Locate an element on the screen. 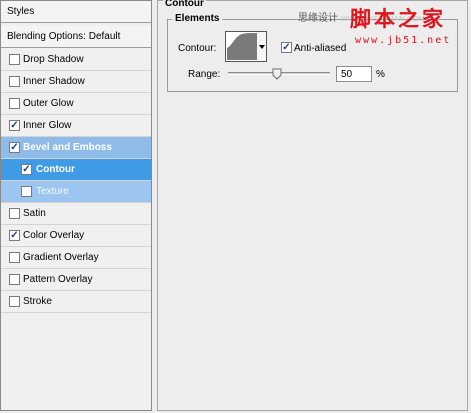 This screenshot has width=471, height=413. range-unit-label: % is located at coordinates (380, 74).